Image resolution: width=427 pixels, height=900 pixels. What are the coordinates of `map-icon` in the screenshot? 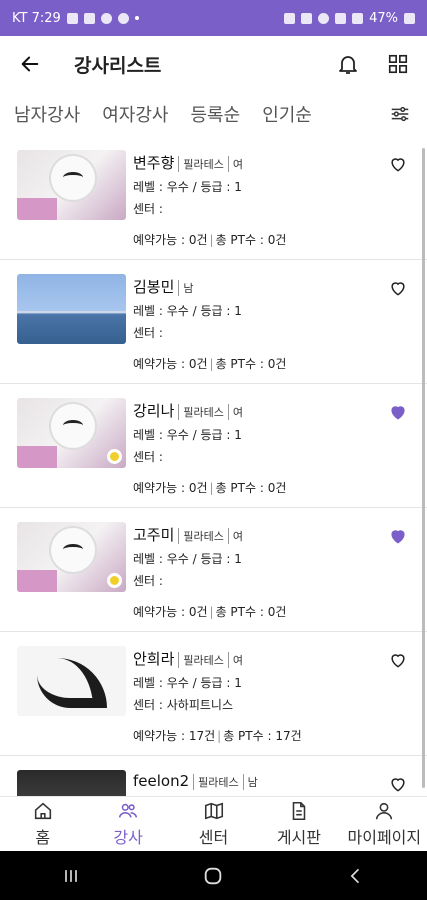 It's located at (213, 811).